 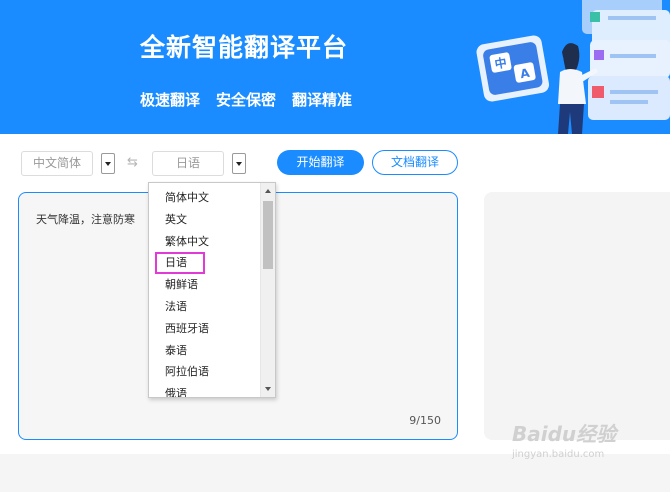 What do you see at coordinates (57, 163) in the screenshot?
I see `source-language-select: 中文简体` at bounding box center [57, 163].